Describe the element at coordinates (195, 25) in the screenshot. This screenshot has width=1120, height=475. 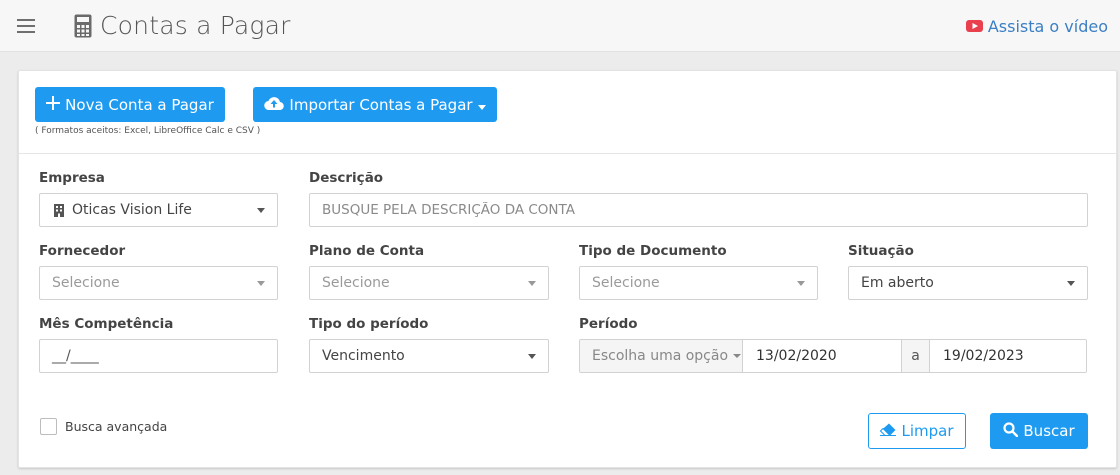
I see `page-title: Contas a Pagar` at that location.